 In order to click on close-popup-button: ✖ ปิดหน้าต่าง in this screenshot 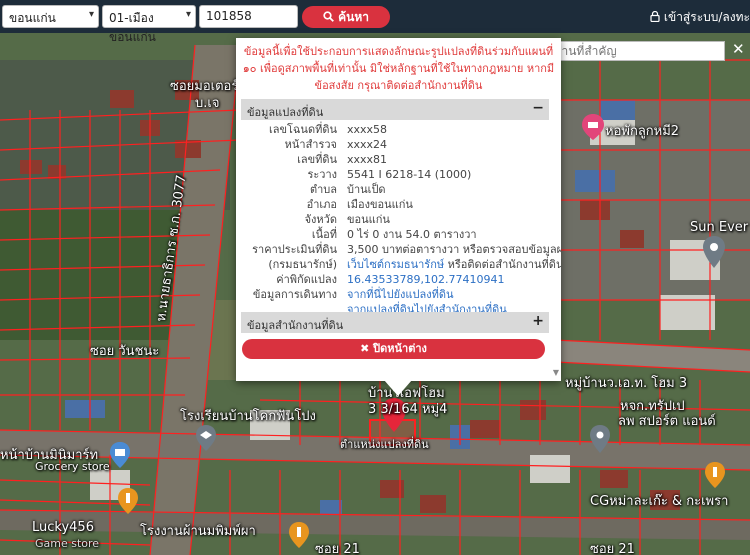, I will do `click(393, 349)`.